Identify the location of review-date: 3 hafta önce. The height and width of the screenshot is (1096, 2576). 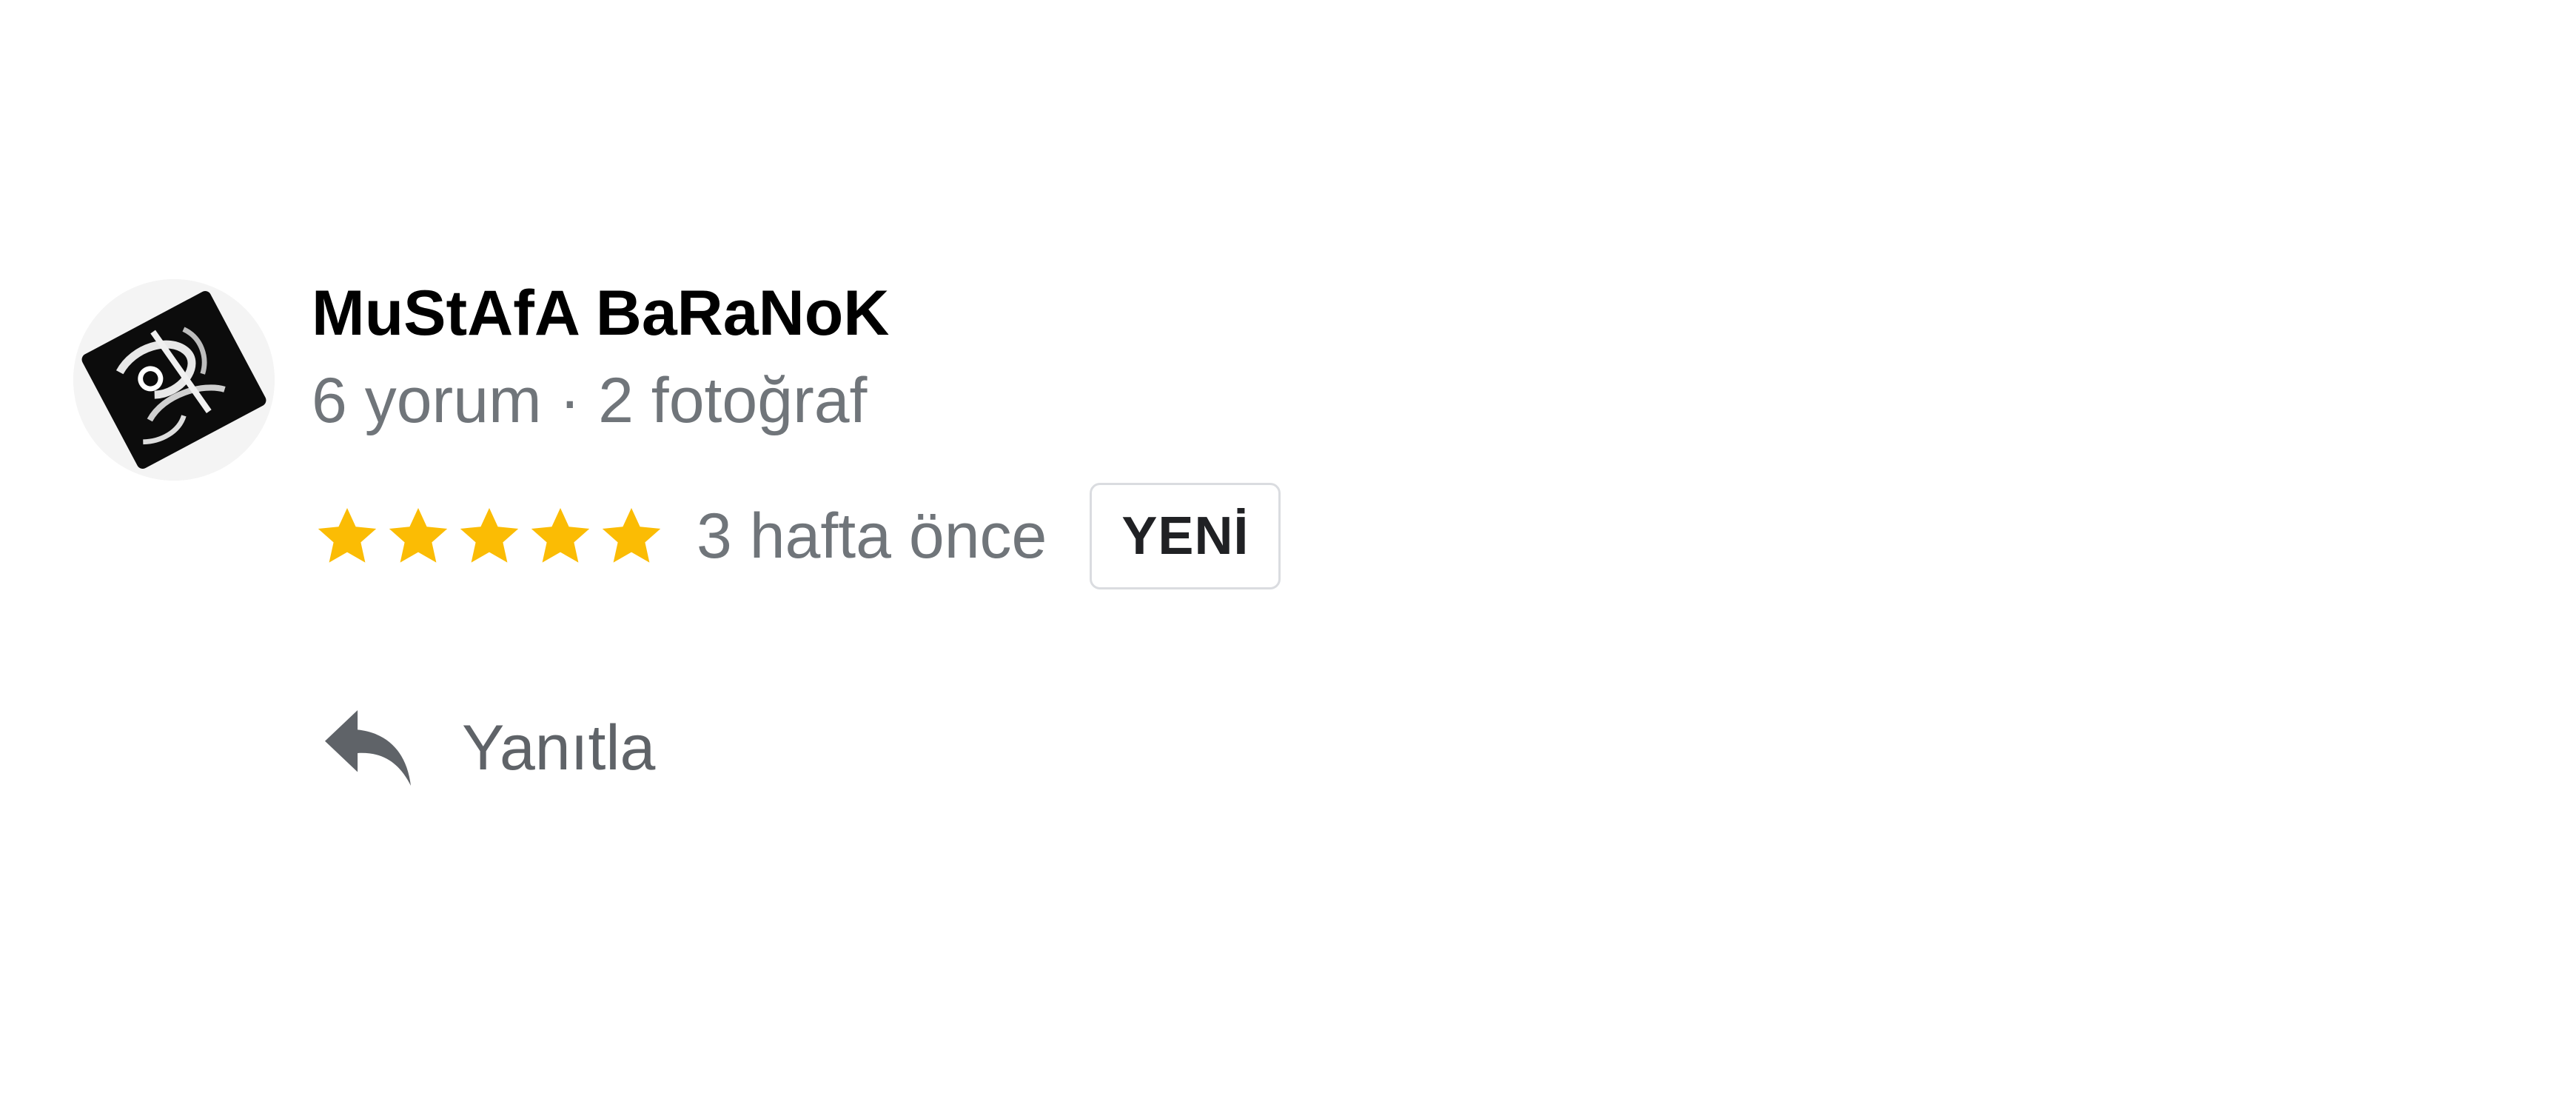
(872, 536).